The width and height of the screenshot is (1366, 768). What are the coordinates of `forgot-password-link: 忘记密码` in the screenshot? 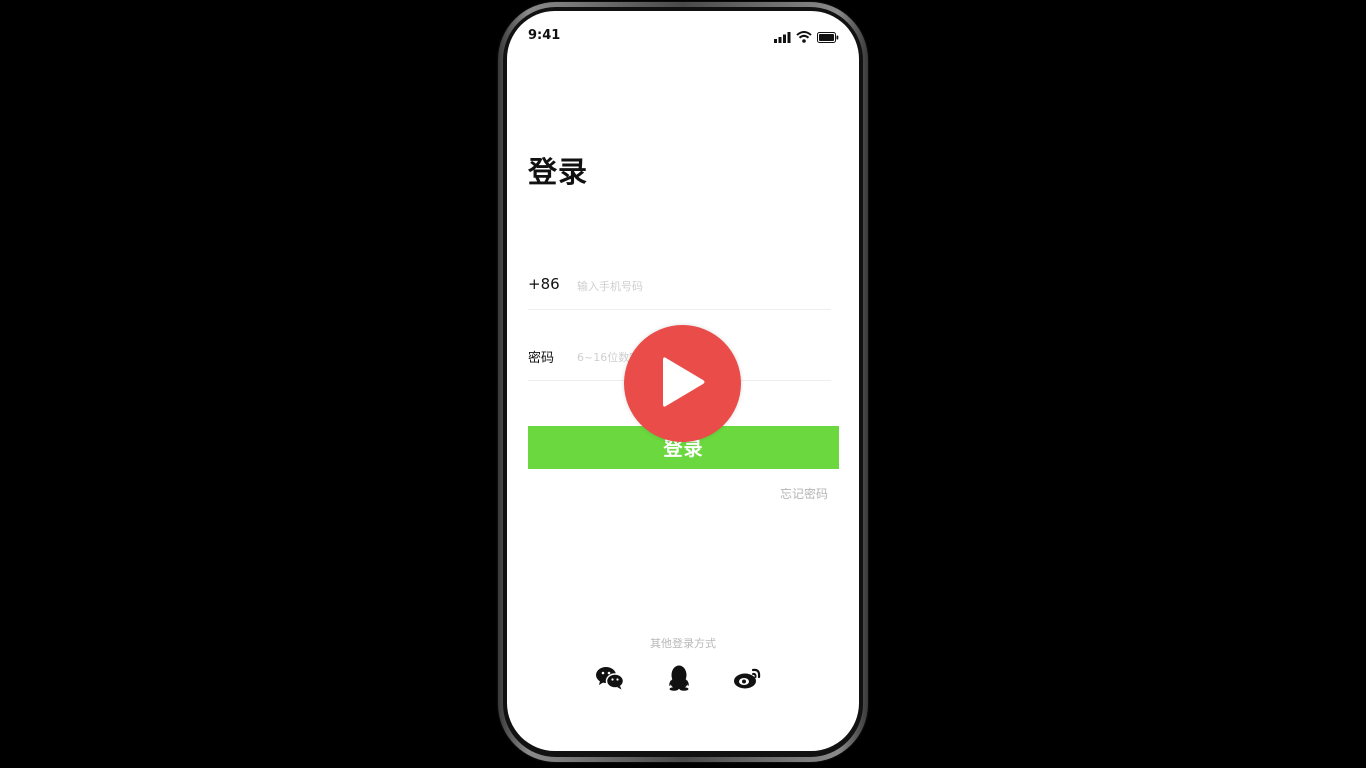 It's located at (804, 493).